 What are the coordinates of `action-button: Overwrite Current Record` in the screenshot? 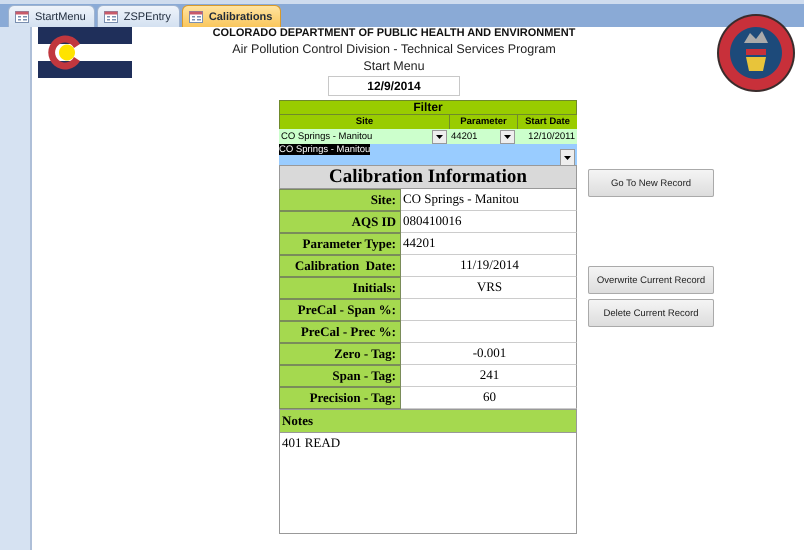 It's located at (651, 280).